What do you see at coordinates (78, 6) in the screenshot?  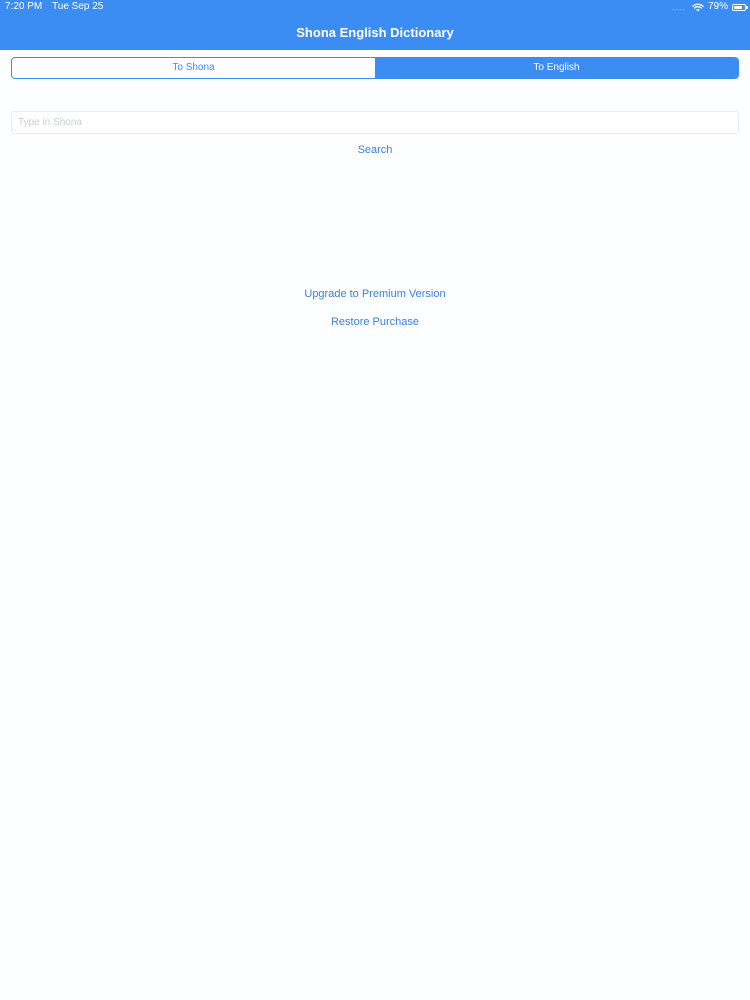 I see `status-date: Tue Sep 25` at bounding box center [78, 6].